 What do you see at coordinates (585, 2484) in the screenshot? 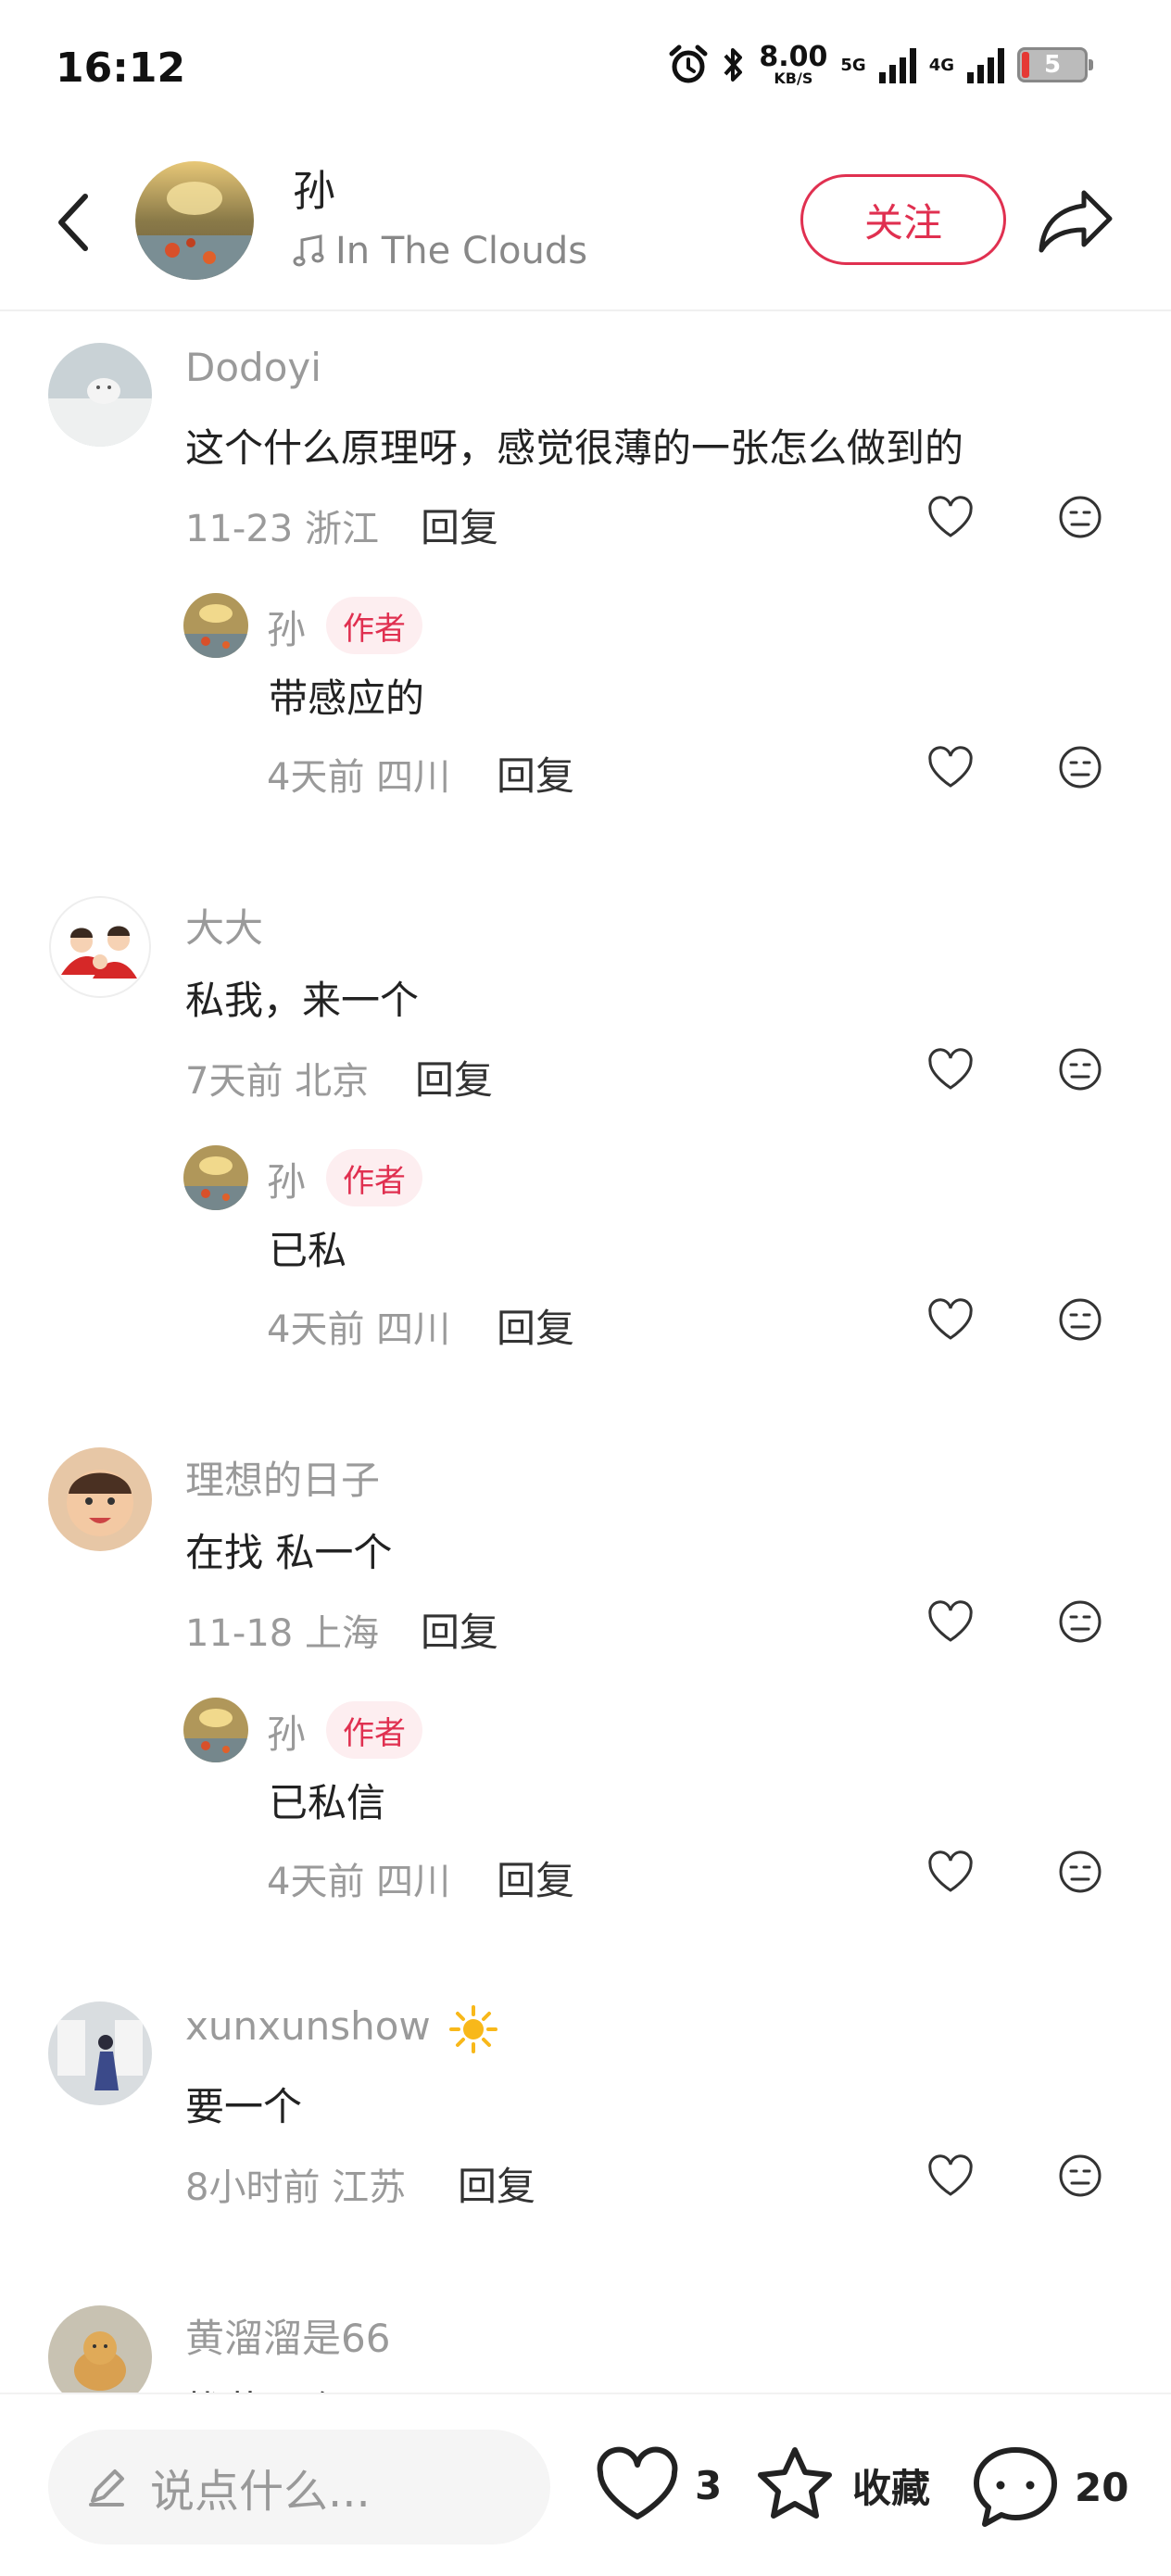
I see `bottom-action-bar: 说点什么... 3 收藏 20` at bounding box center [585, 2484].